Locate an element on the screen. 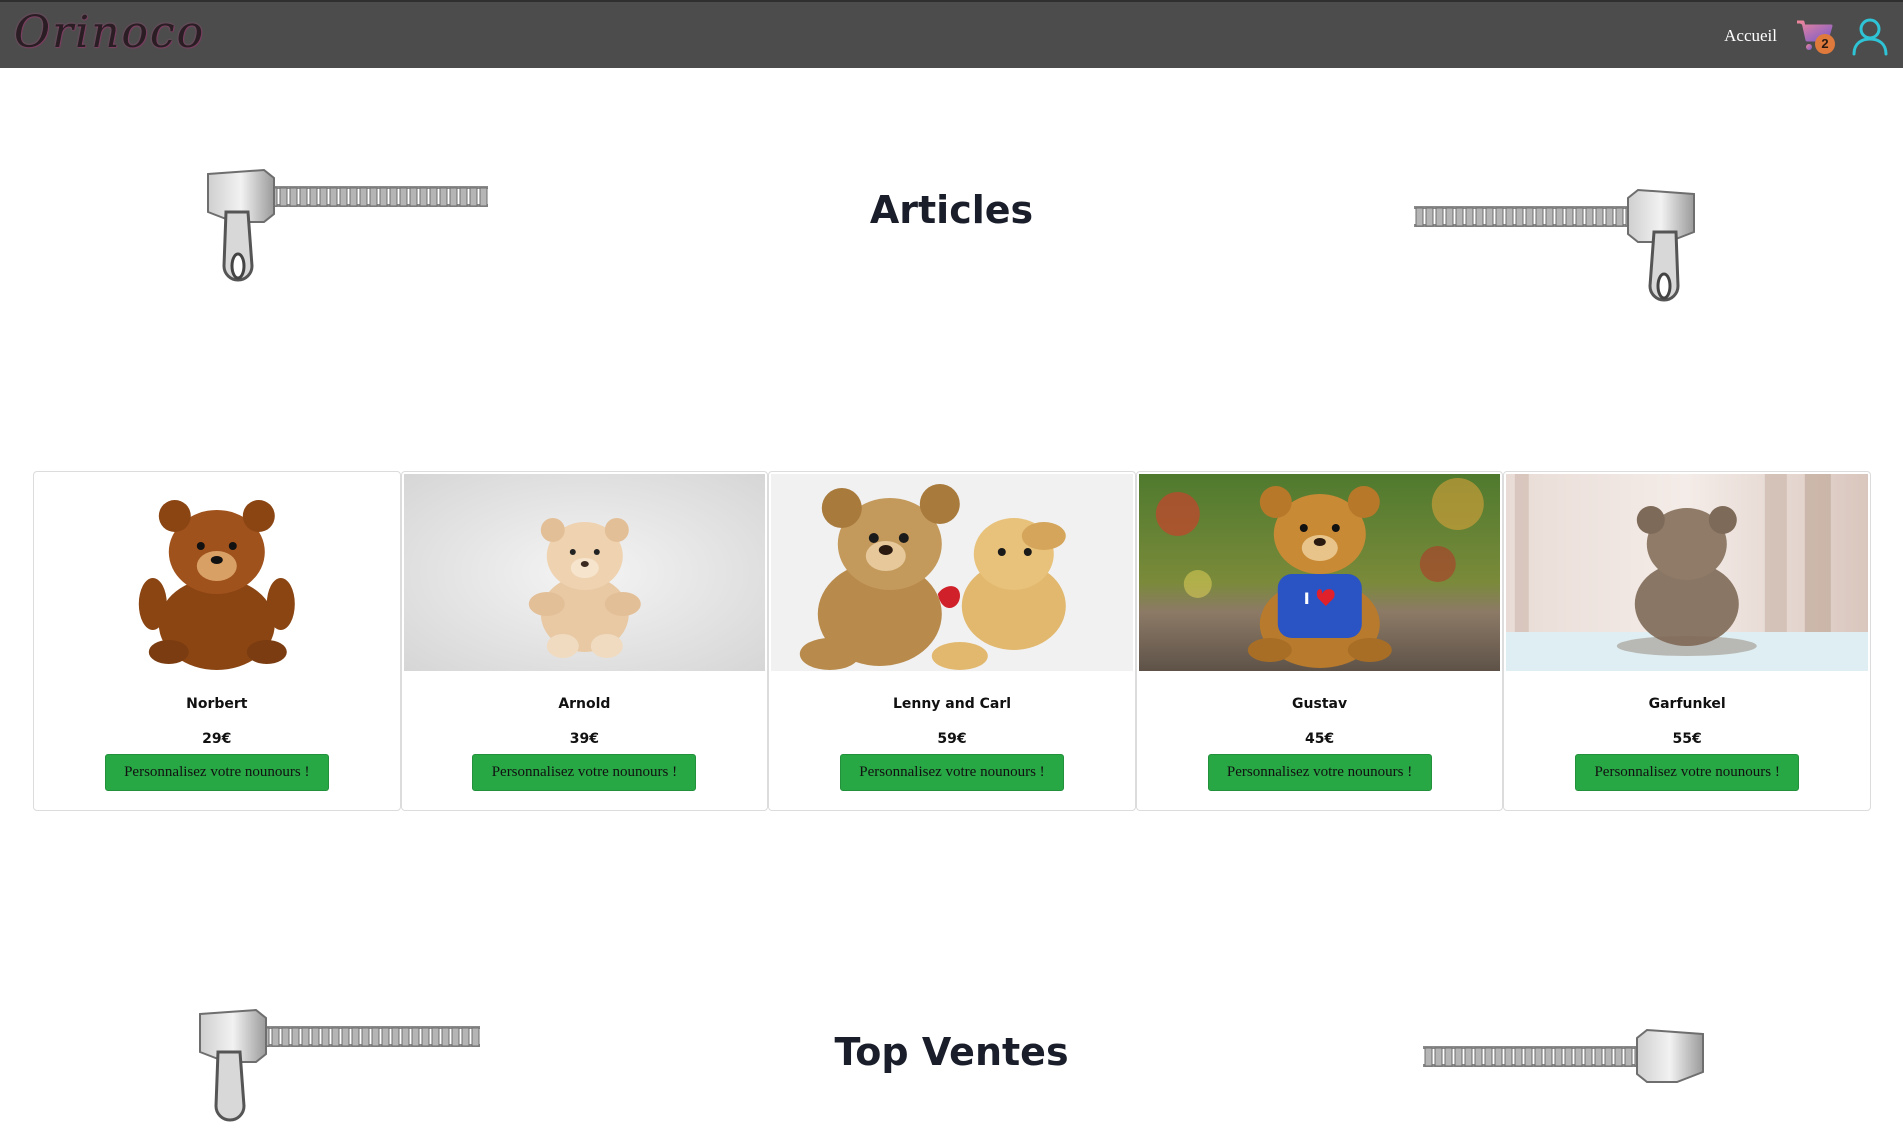 This screenshot has width=1903, height=1132. product-price: 29€ is located at coordinates (217, 739).